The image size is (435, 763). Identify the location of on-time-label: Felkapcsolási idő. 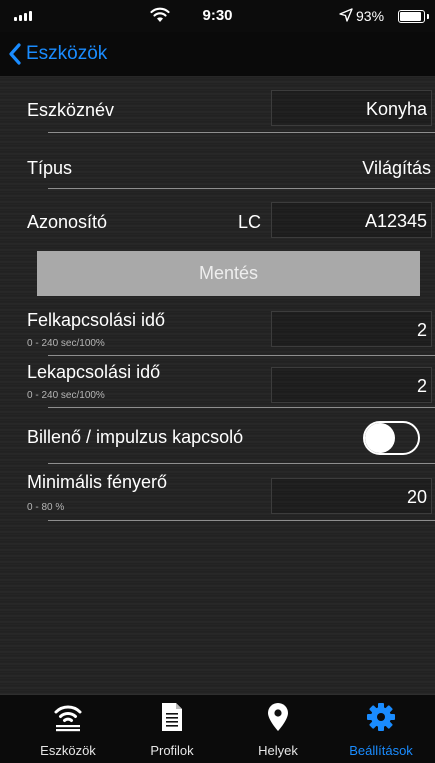
(96, 320).